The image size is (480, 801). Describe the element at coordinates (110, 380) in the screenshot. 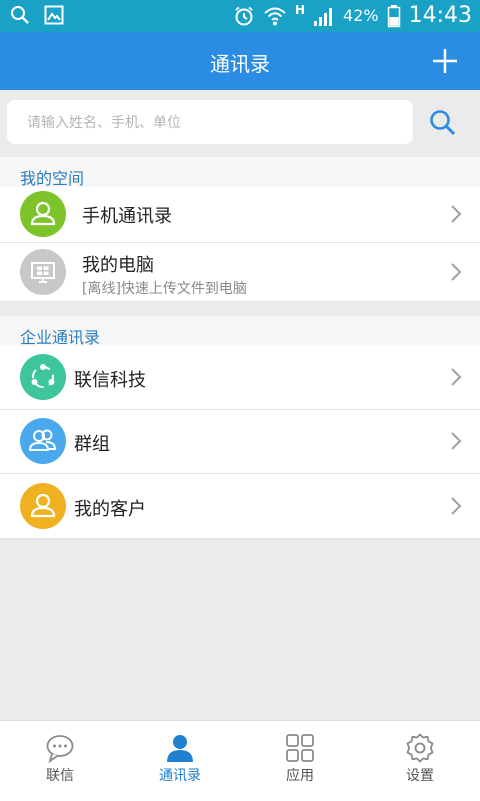

I see `list-item-label: 联信科技` at that location.